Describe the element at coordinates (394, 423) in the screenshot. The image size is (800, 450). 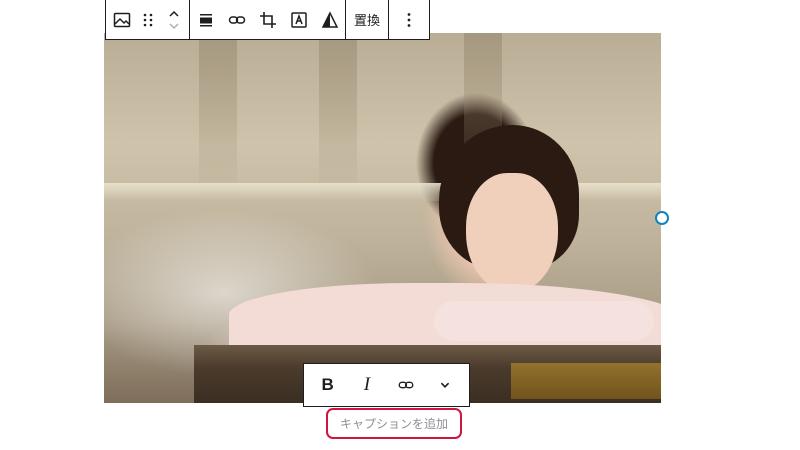
I see `caption-input: キャプションを追加` at that location.